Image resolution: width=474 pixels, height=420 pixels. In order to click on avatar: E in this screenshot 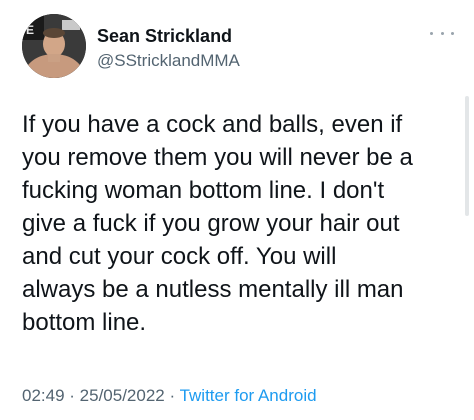, I will do `click(54, 46)`.